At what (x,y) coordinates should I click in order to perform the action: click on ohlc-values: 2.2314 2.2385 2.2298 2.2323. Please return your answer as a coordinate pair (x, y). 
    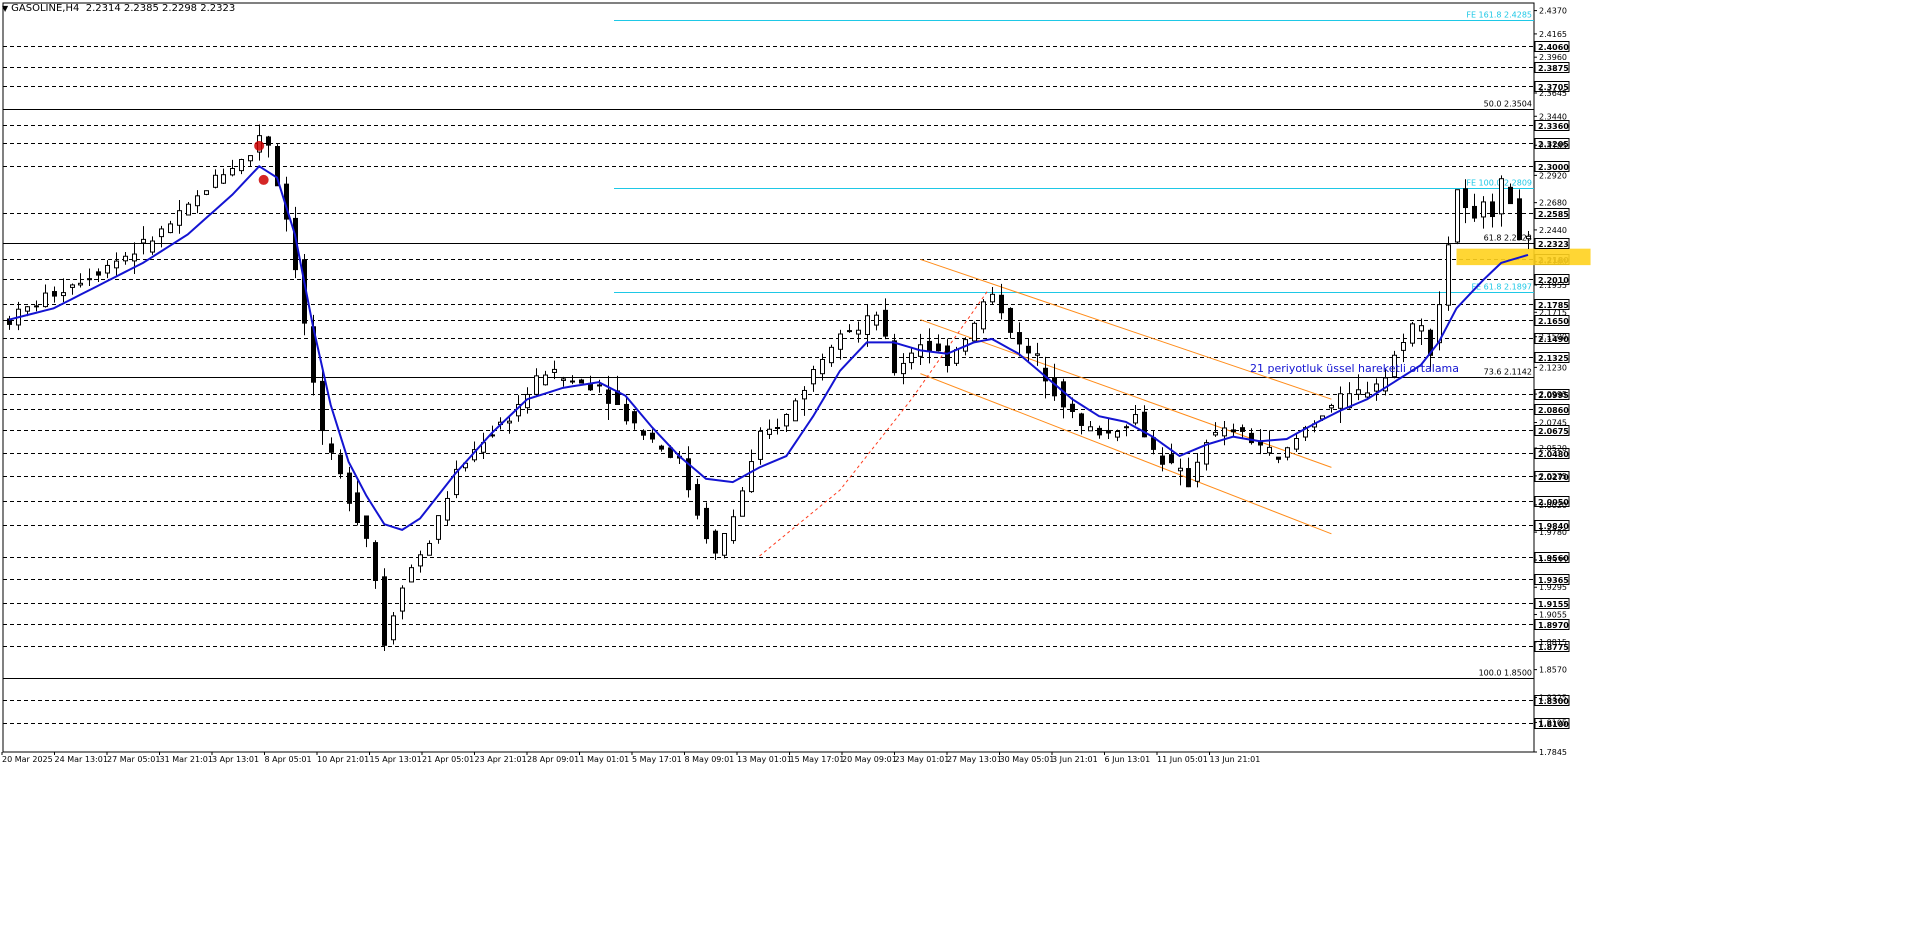
    Looking at the image, I should click on (160, 8).